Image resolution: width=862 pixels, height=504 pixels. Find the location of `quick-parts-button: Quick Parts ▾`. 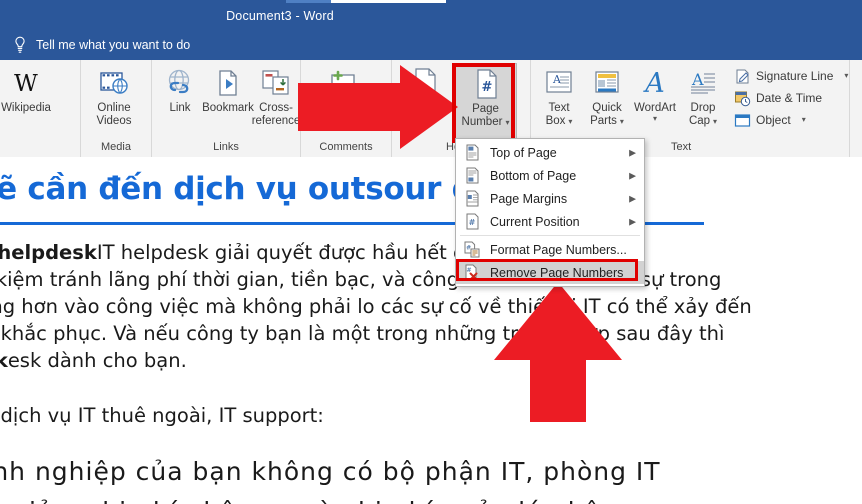

quick-parts-button: Quick Parts ▾ is located at coordinates (607, 95).